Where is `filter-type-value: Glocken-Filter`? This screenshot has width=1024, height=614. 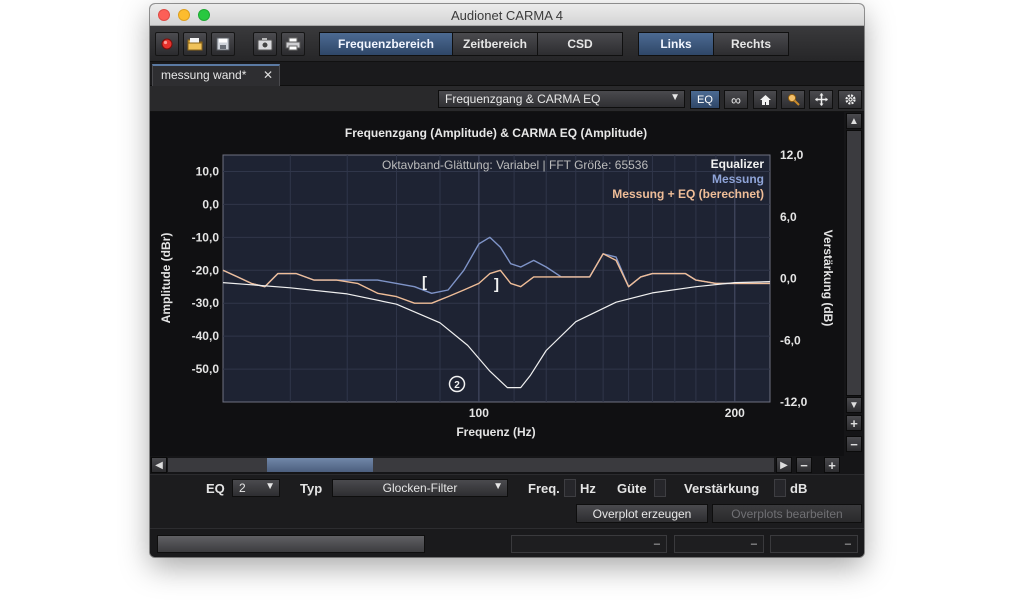 filter-type-value: Glocken-Filter is located at coordinates (420, 488).